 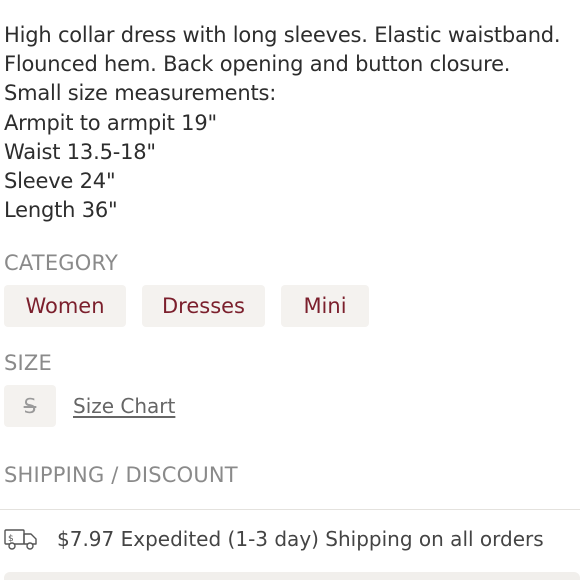 I want to click on shipping-heading: SHIPPING / DISCOUNT, so click(x=121, y=475).